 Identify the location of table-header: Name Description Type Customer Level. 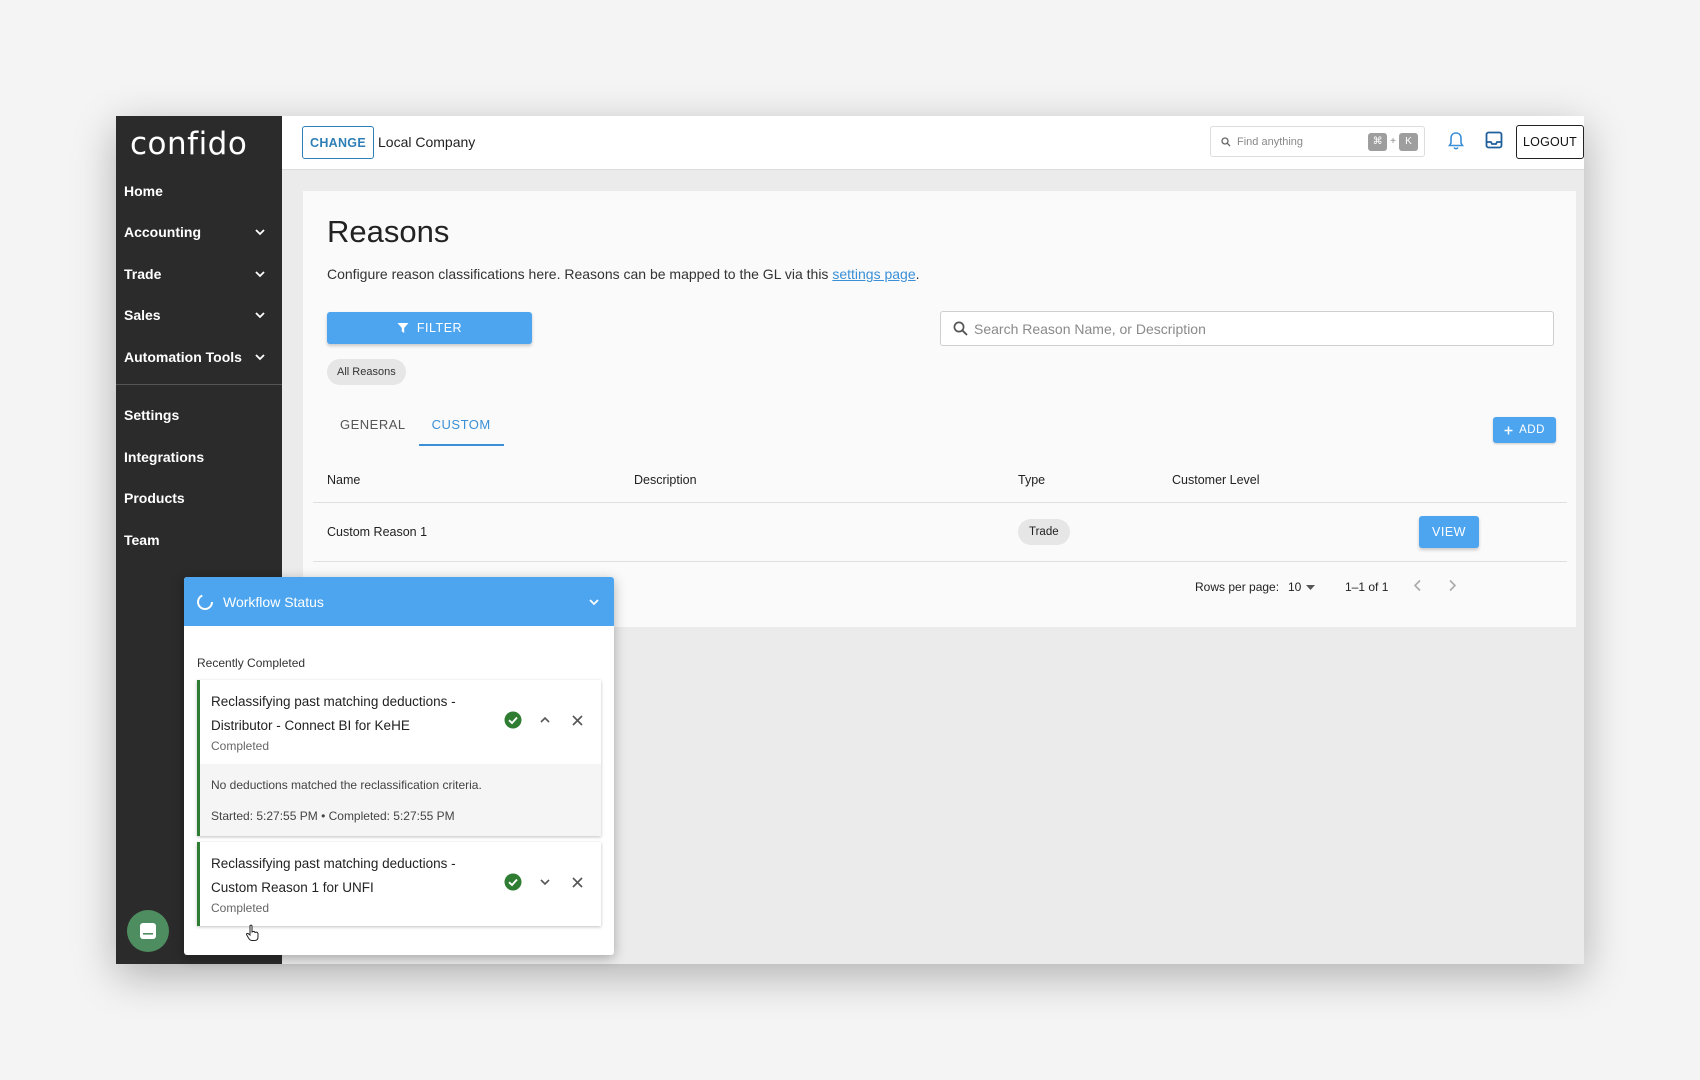
(940, 480).